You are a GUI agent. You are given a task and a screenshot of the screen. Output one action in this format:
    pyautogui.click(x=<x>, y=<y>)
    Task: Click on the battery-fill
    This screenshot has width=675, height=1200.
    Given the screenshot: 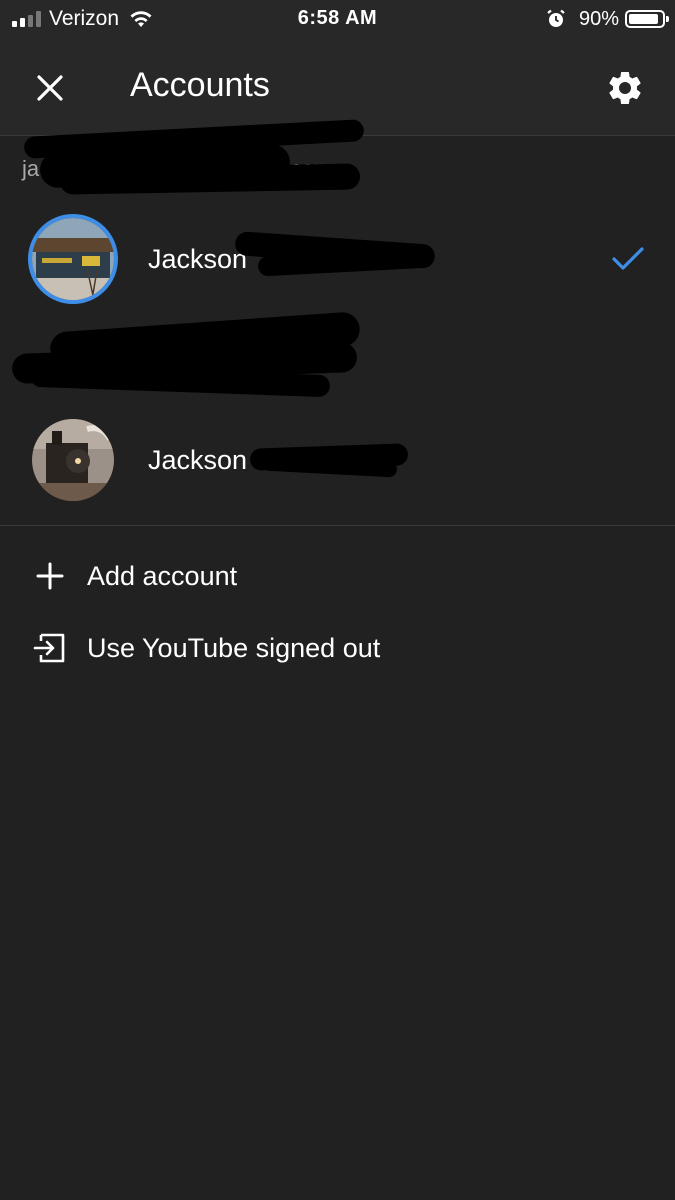 What is the action you would take?
    pyautogui.click(x=643, y=19)
    